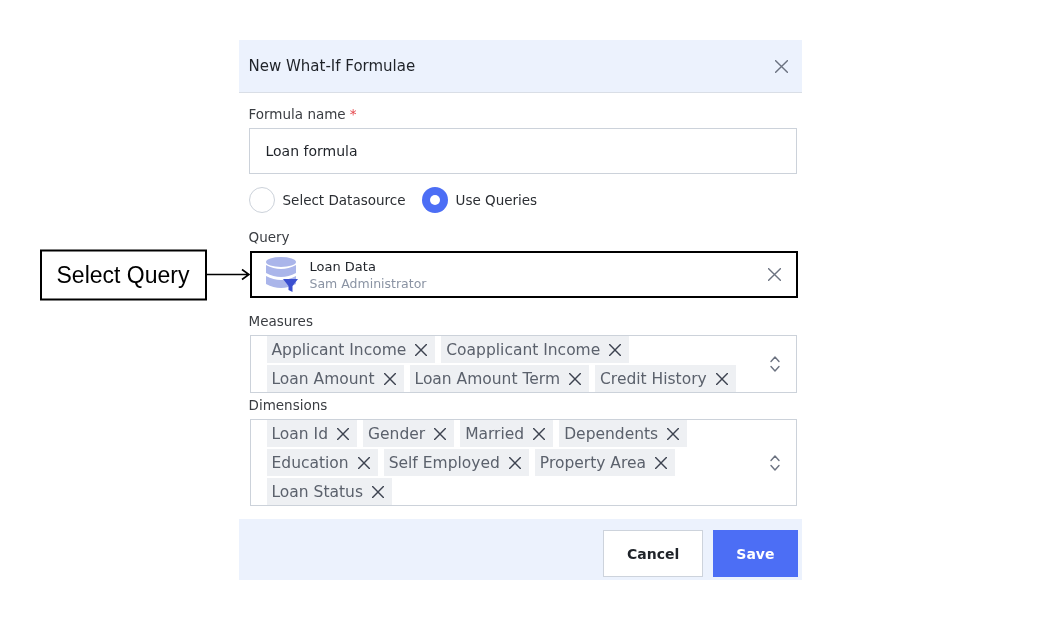 This screenshot has height=620, width=1040. What do you see at coordinates (302, 114) in the screenshot?
I see `field-label: Formula name *` at bounding box center [302, 114].